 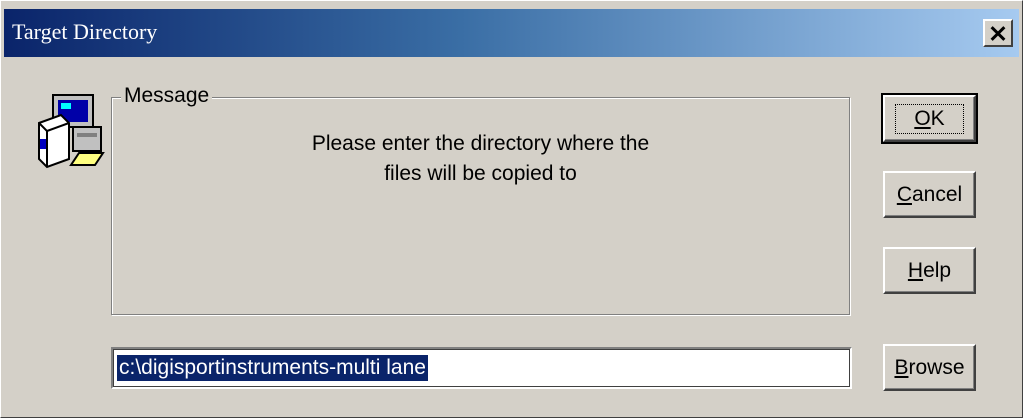 What do you see at coordinates (272, 368) in the screenshot?
I see `directory-path-value: c:\digisportinstruments-multi lane` at bounding box center [272, 368].